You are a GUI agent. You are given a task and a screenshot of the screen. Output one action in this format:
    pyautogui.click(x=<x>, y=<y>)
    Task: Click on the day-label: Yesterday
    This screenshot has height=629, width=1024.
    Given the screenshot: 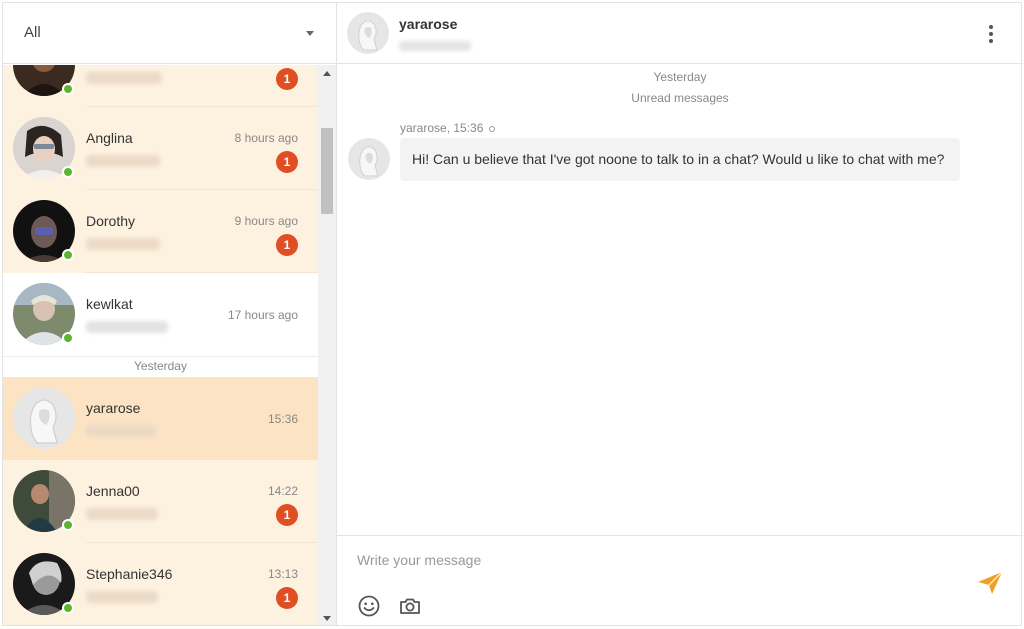 What is the action you would take?
    pyautogui.click(x=680, y=77)
    